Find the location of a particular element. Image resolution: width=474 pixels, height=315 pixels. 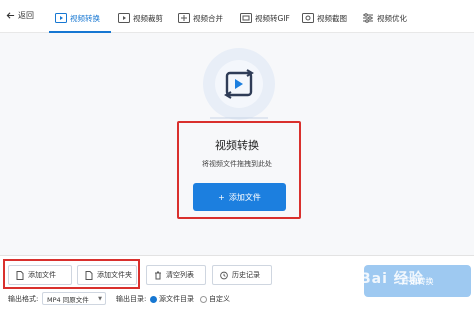

radio-label: 源文件目录 is located at coordinates (176, 299).